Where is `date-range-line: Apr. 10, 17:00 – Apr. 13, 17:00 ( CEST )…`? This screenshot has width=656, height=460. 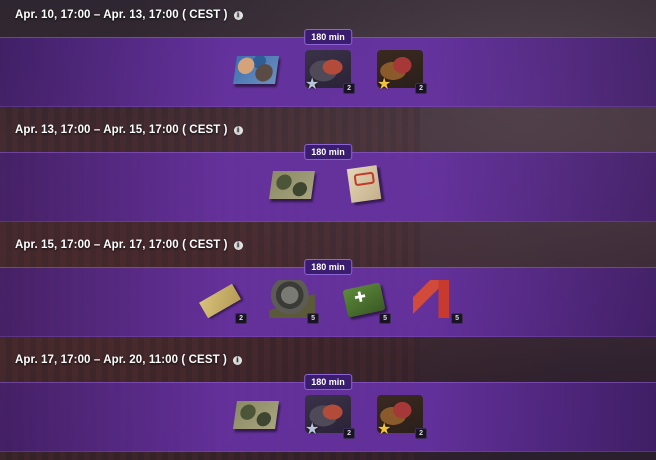 date-range-line: Apr. 10, 17:00 – Apr. 13, 17:00 ( CEST )… is located at coordinates (129, 15).